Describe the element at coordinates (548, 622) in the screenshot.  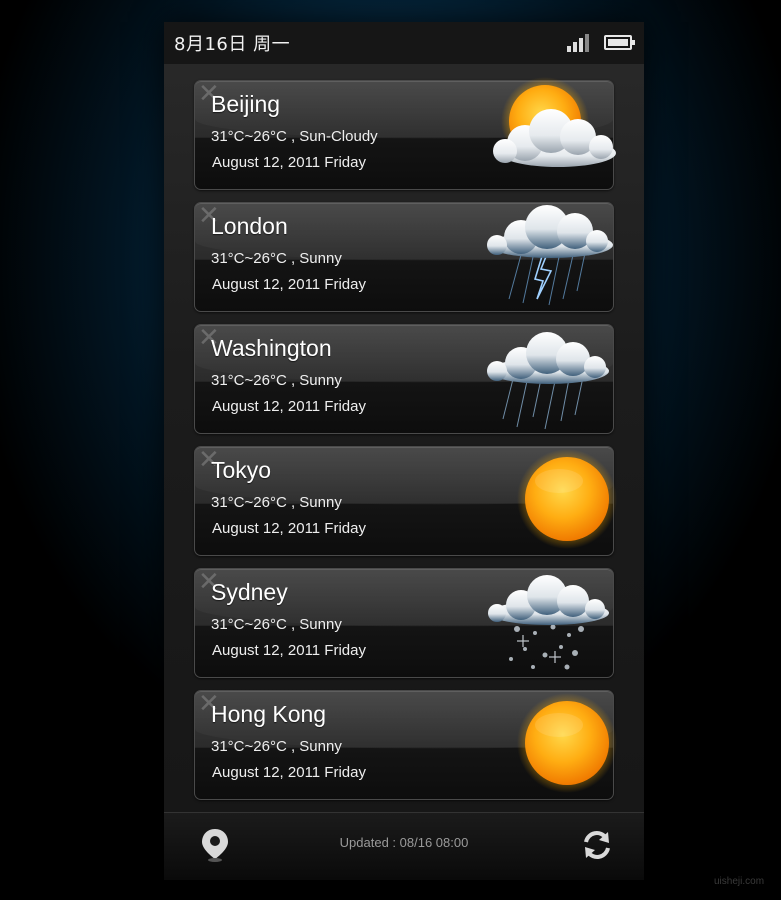
I see `snow-icon` at that location.